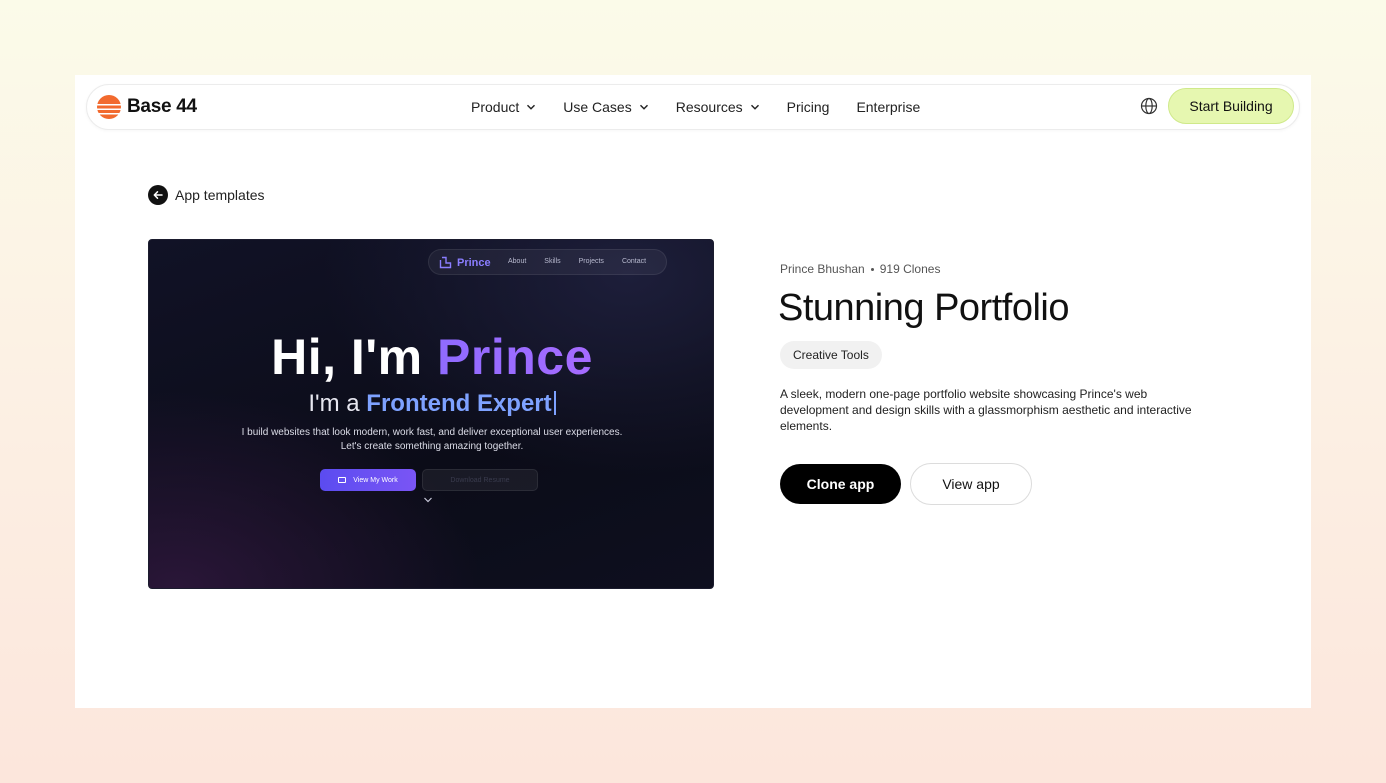 The height and width of the screenshot is (783, 1386). I want to click on preview-hero-heading: Hi, I'm Prince, so click(431, 357).